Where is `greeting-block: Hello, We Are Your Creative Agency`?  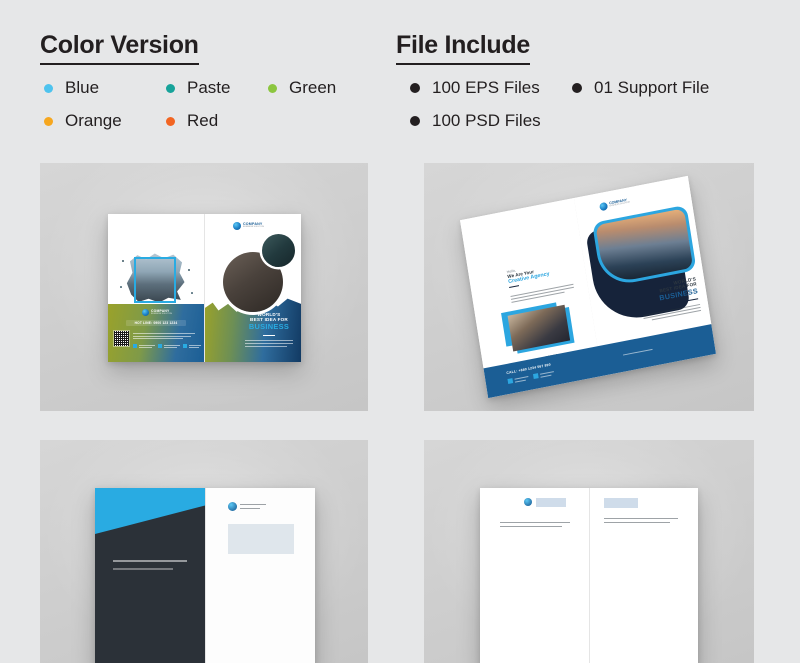
greeting-block: Hello, We Are Your Creative Agency is located at coordinates (542, 273).